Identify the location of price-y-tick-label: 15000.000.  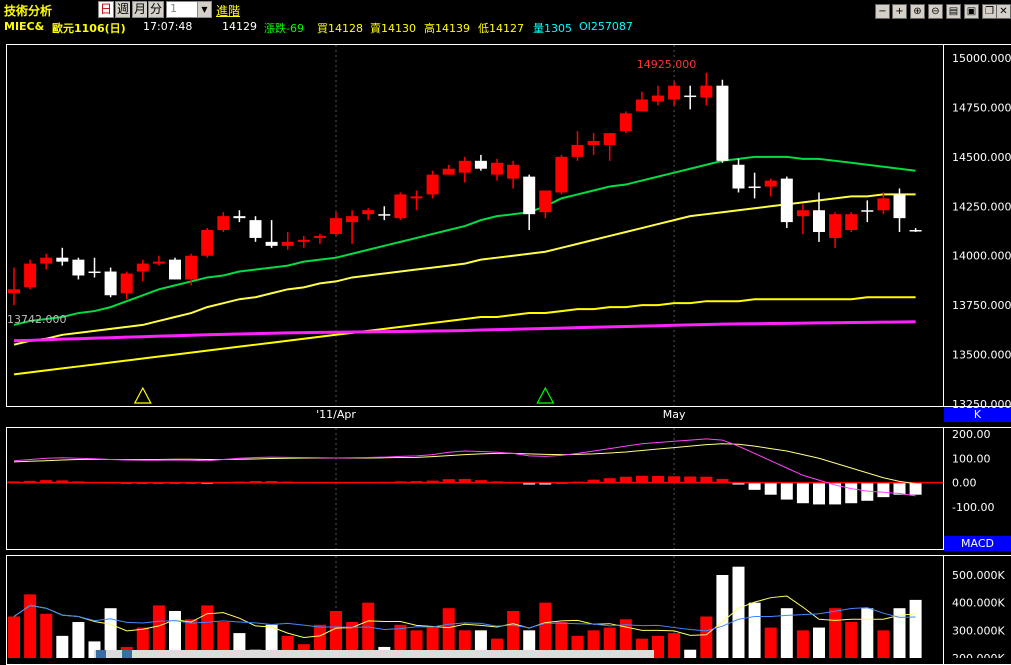
(981, 58).